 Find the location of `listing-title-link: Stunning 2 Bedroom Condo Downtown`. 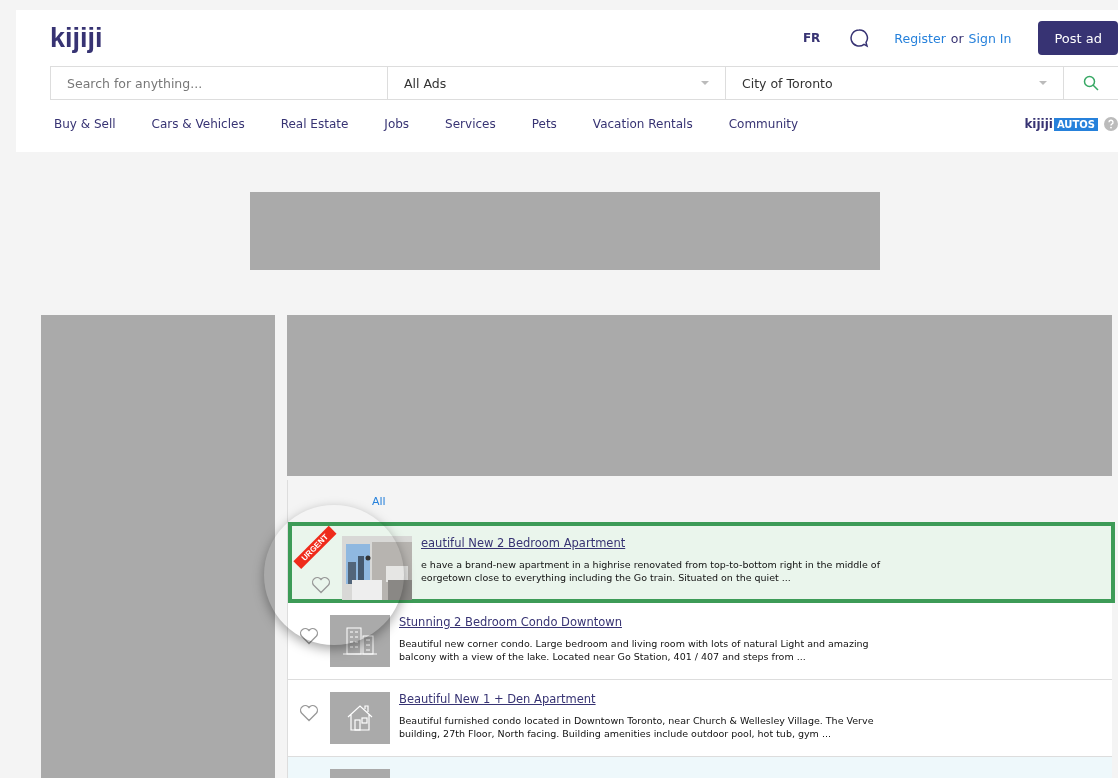

listing-title-link: Stunning 2 Bedroom Condo Downtown is located at coordinates (649, 622).